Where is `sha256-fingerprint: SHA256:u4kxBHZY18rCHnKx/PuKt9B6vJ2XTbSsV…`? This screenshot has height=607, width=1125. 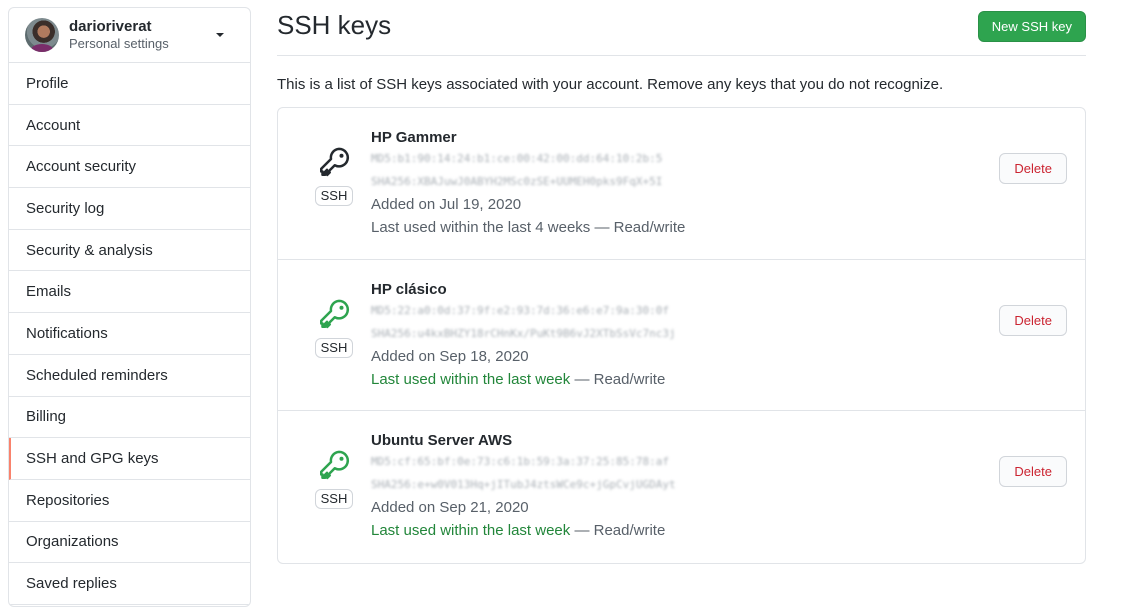
sha256-fingerprint: SHA256:u4kxBHZY18rCHnKx/PuKt9B6vJ2XTbSsV… is located at coordinates (523, 333).